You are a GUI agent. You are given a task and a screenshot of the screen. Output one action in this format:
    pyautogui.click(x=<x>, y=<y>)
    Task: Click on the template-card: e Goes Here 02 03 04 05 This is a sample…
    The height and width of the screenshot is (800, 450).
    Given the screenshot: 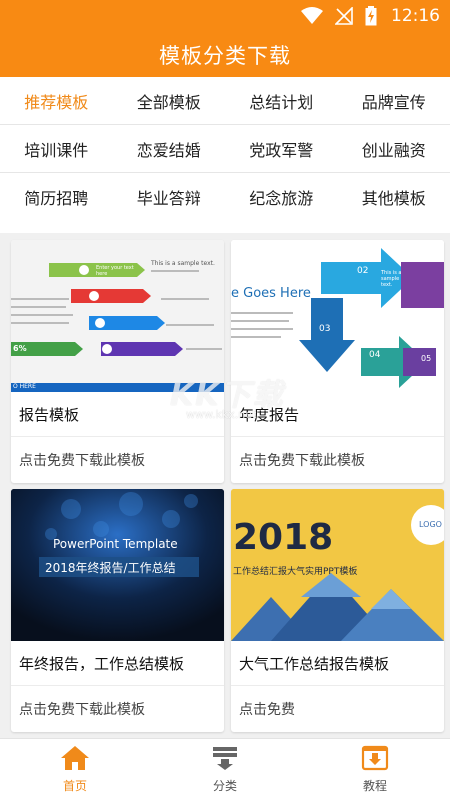 What is the action you would take?
    pyautogui.click(x=337, y=361)
    